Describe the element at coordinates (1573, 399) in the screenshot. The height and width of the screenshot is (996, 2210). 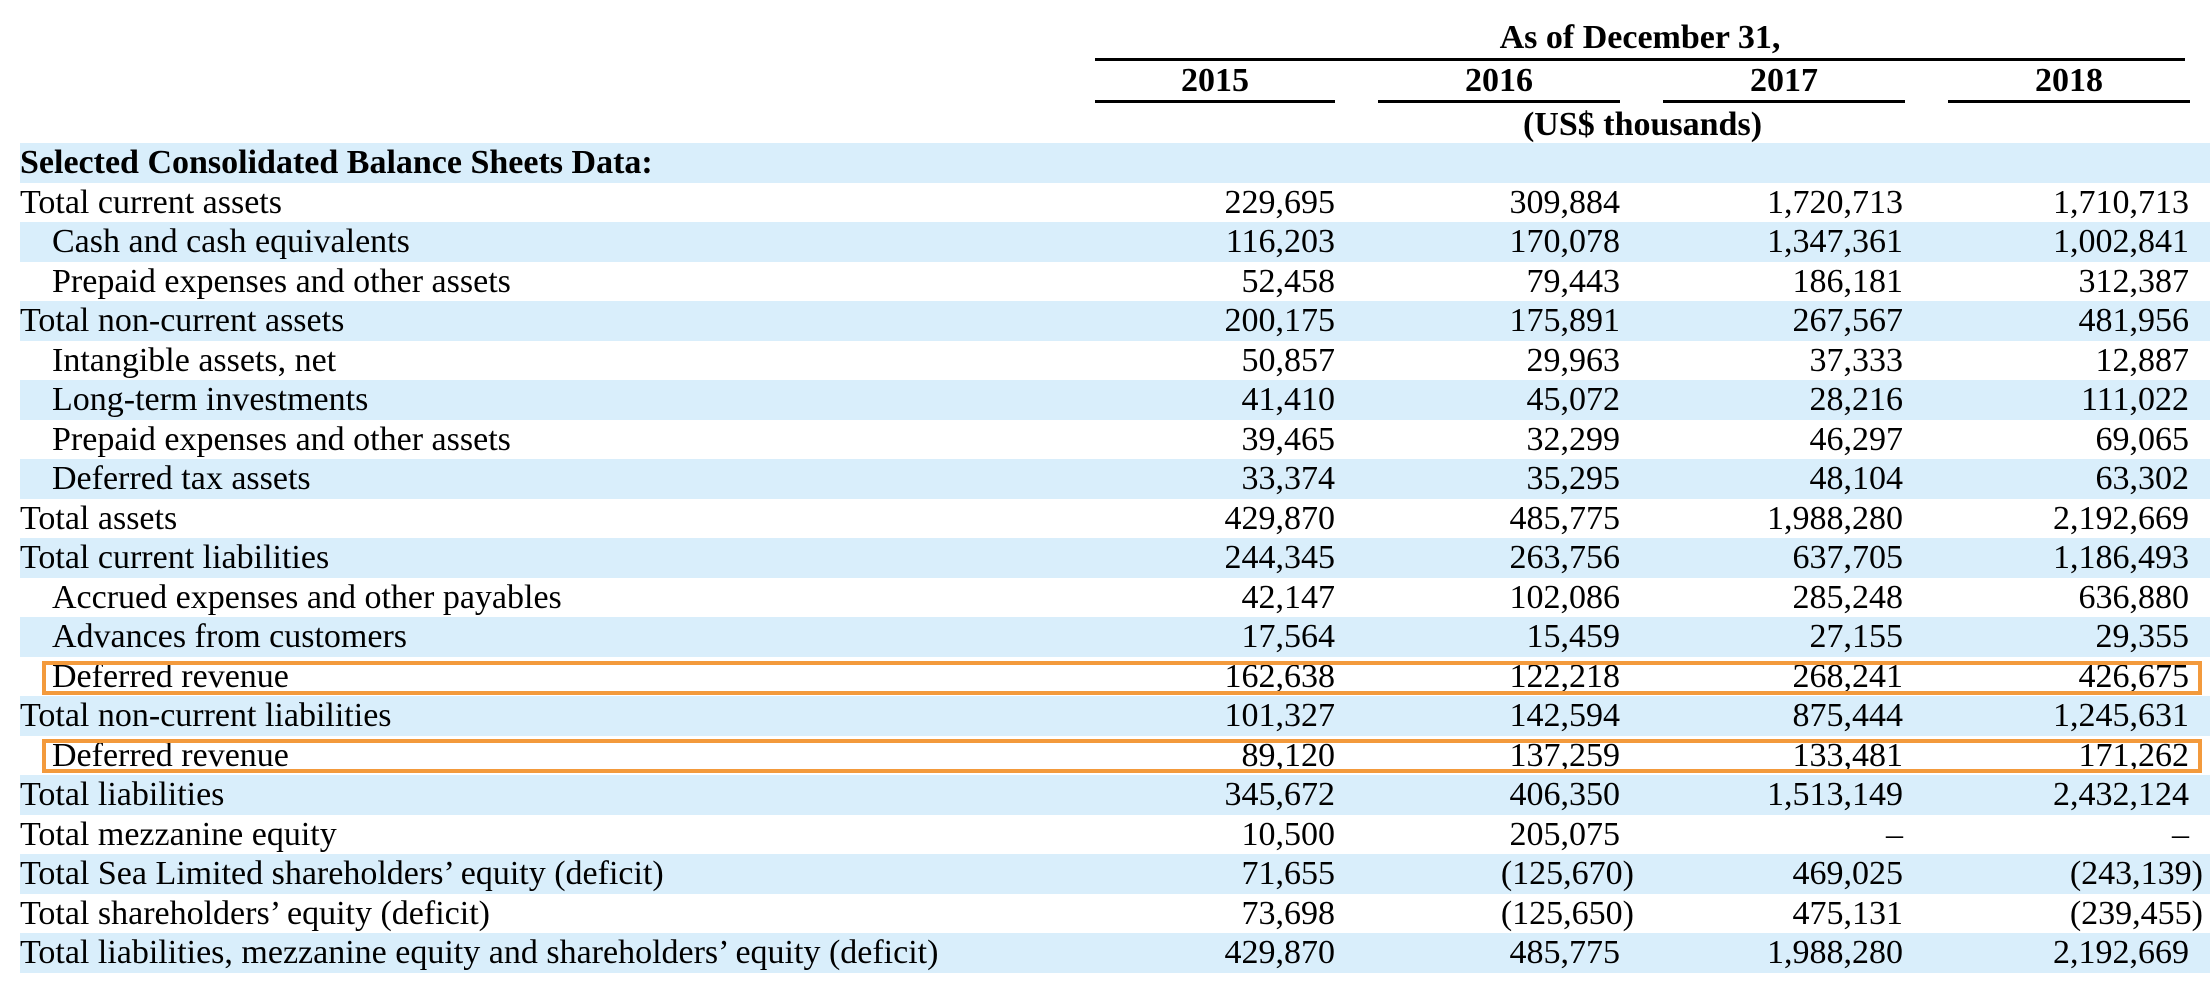
I see `row-value-2016: 45,072` at that location.